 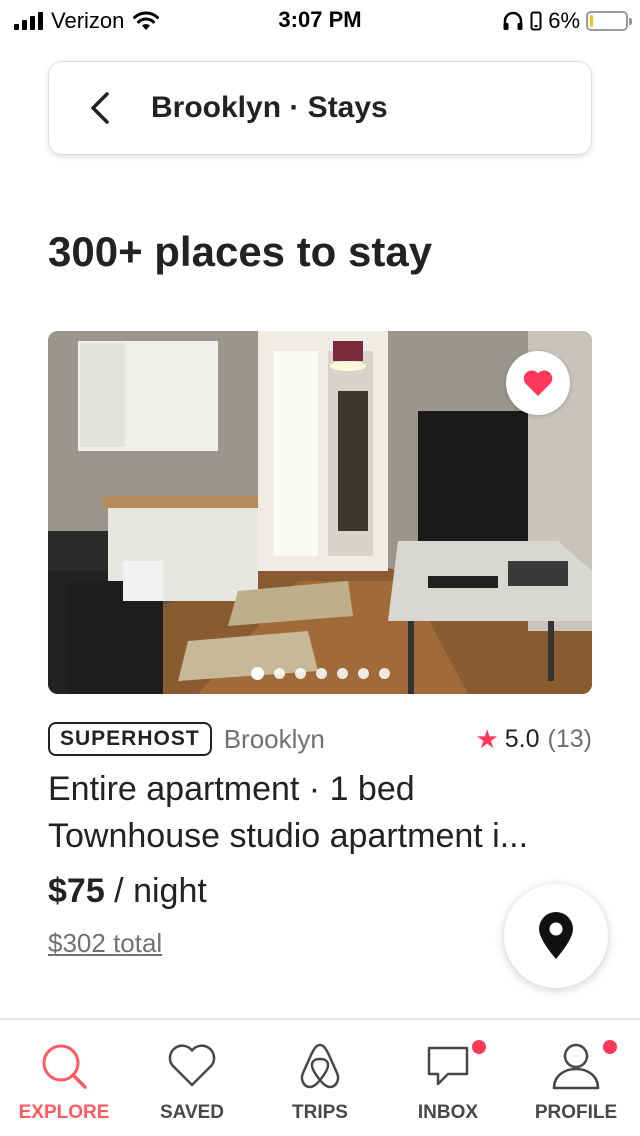 I want to click on tab-saved: SAVED, so click(x=192, y=1078).